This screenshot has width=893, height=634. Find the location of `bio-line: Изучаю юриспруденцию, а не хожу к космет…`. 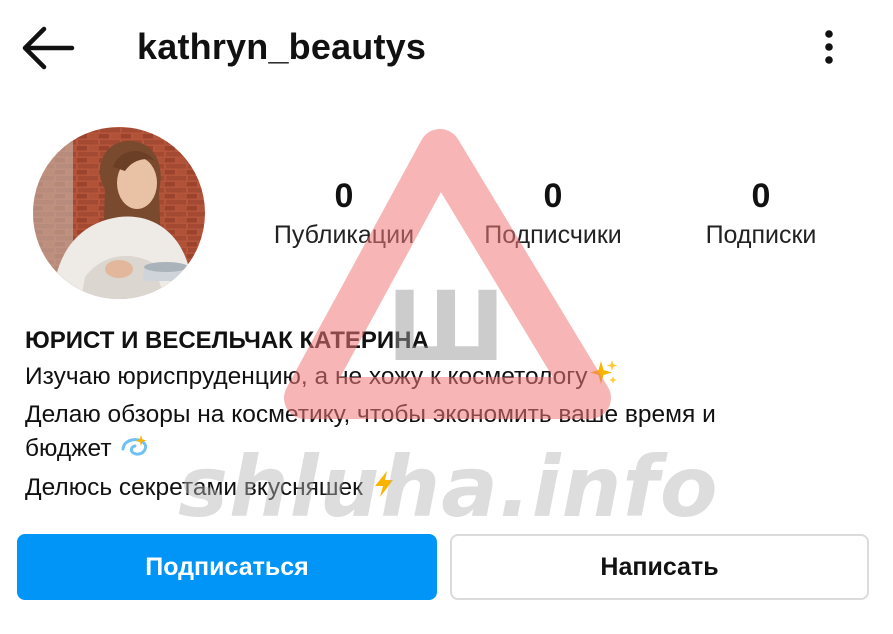

bio-line: Изучаю юриспруденцию, а не хожу к космет… is located at coordinates (450, 378).